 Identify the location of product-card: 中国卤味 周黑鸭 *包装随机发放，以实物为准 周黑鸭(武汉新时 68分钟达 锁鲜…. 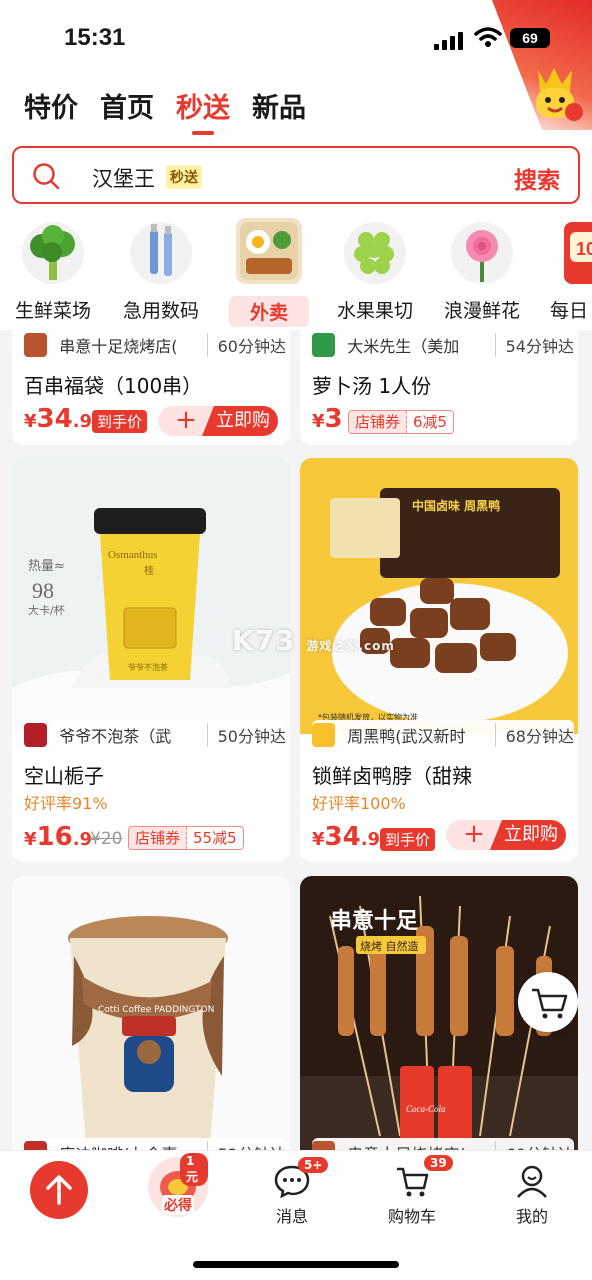
(439, 660).